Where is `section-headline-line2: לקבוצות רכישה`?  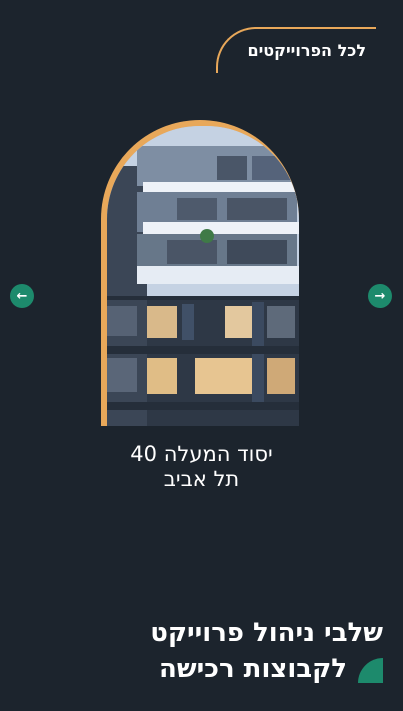 section-headline-line2: לקבוצות רכישה is located at coordinates (253, 669).